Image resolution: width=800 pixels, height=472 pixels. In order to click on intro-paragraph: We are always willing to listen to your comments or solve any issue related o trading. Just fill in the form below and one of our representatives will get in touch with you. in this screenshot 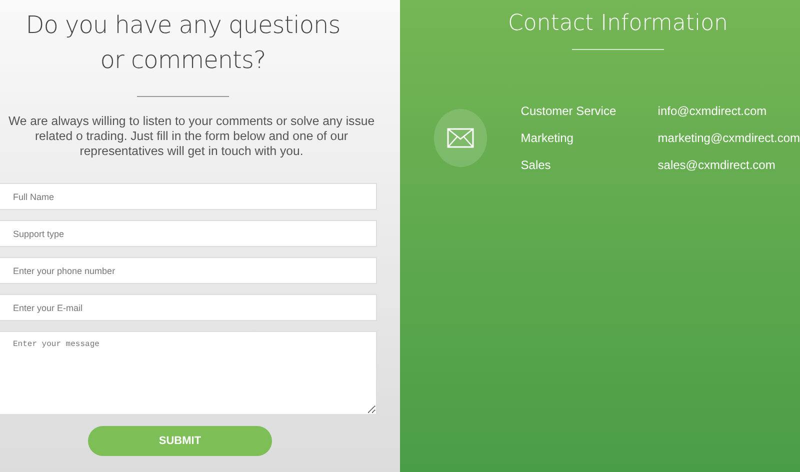, I will do `click(191, 136)`.